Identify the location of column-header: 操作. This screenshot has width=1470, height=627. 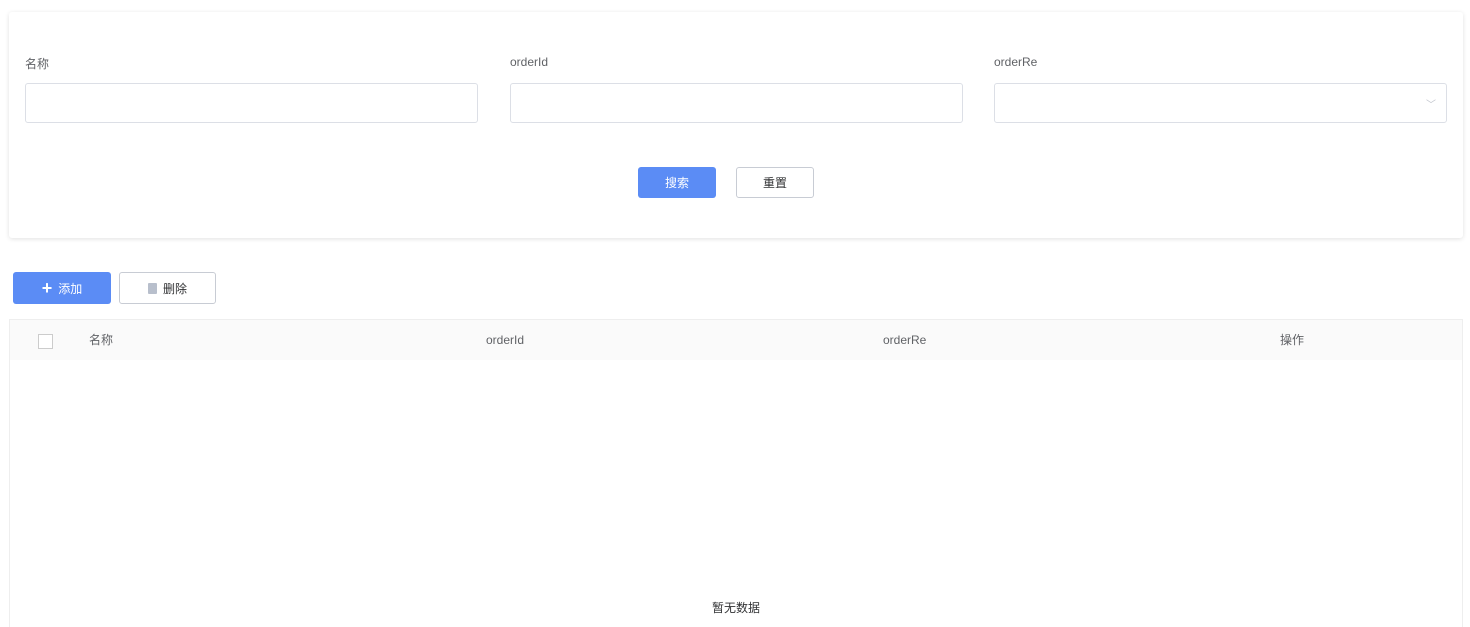
(1292, 340).